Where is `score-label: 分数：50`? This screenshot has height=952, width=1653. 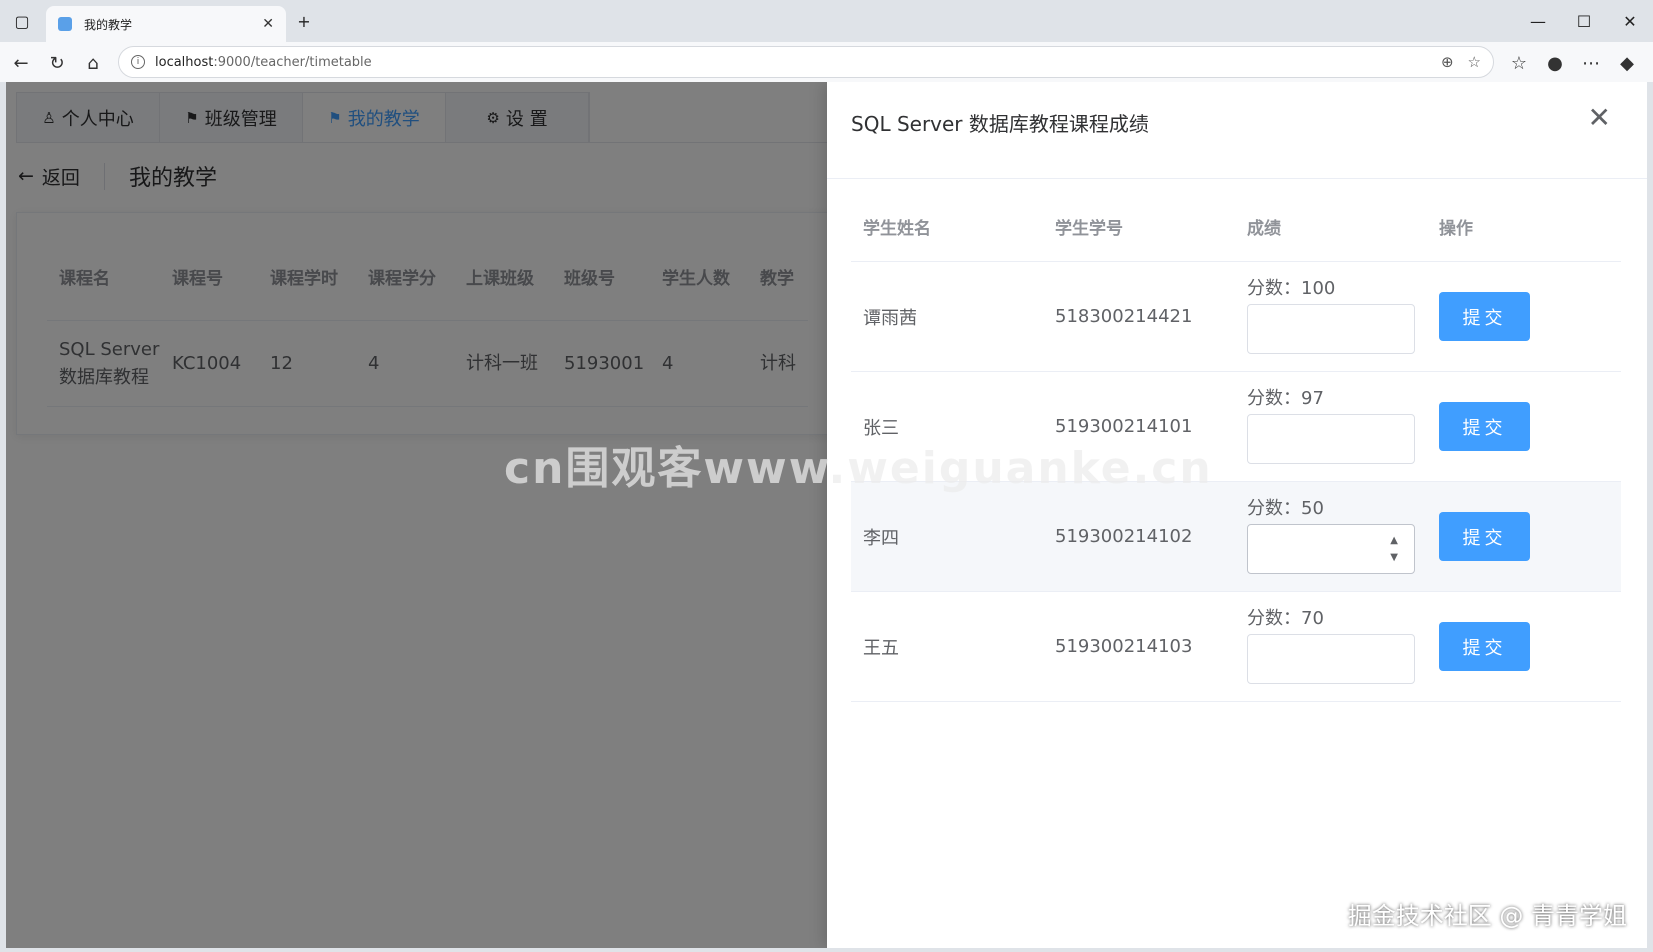 score-label: 分数：50 is located at coordinates (1285, 508).